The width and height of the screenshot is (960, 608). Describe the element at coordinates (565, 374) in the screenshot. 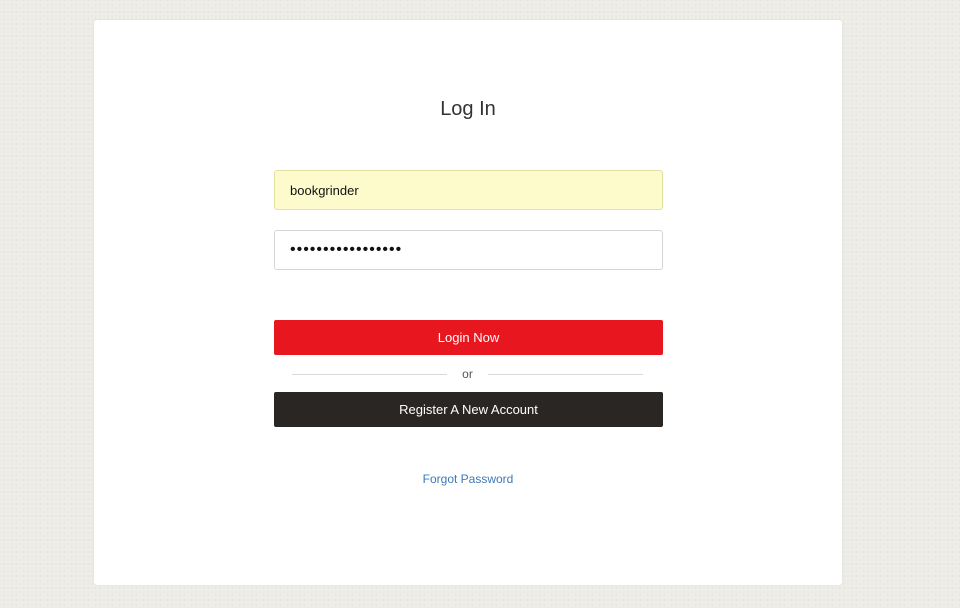

I see `divider-line-right` at that location.